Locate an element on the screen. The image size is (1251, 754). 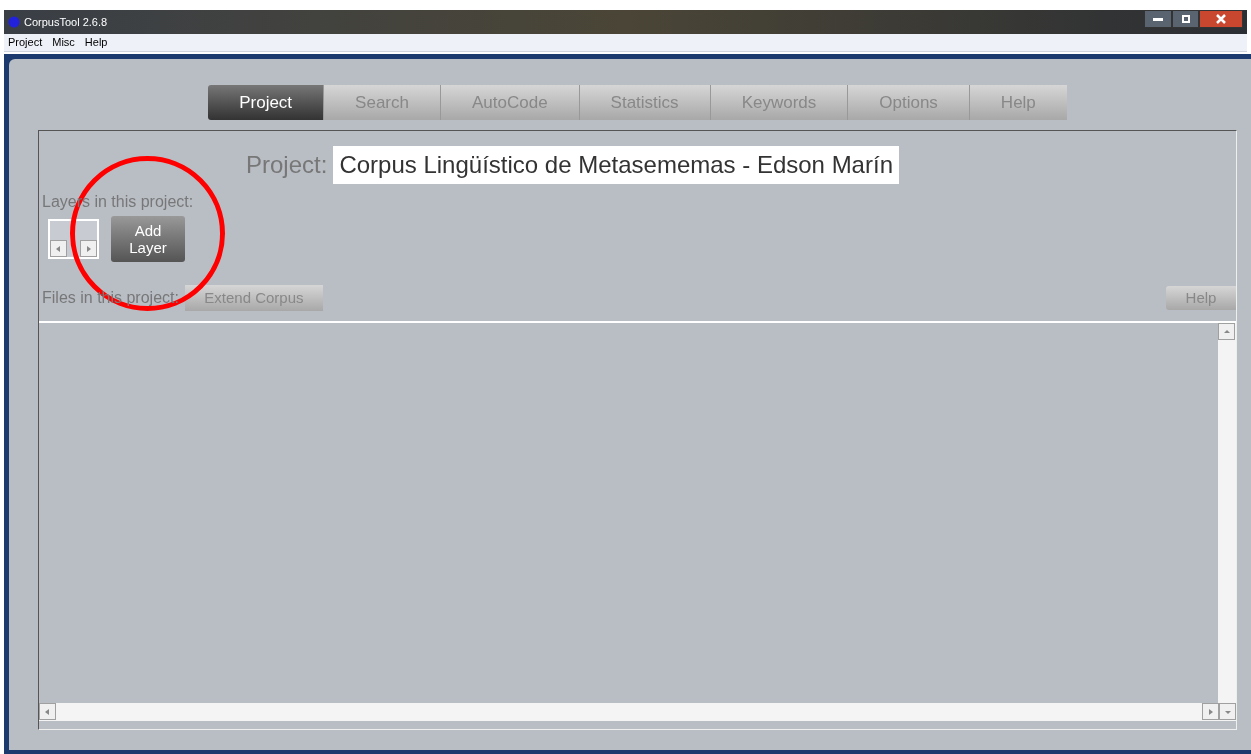
add-layer-button: Add Layer is located at coordinates (148, 239).